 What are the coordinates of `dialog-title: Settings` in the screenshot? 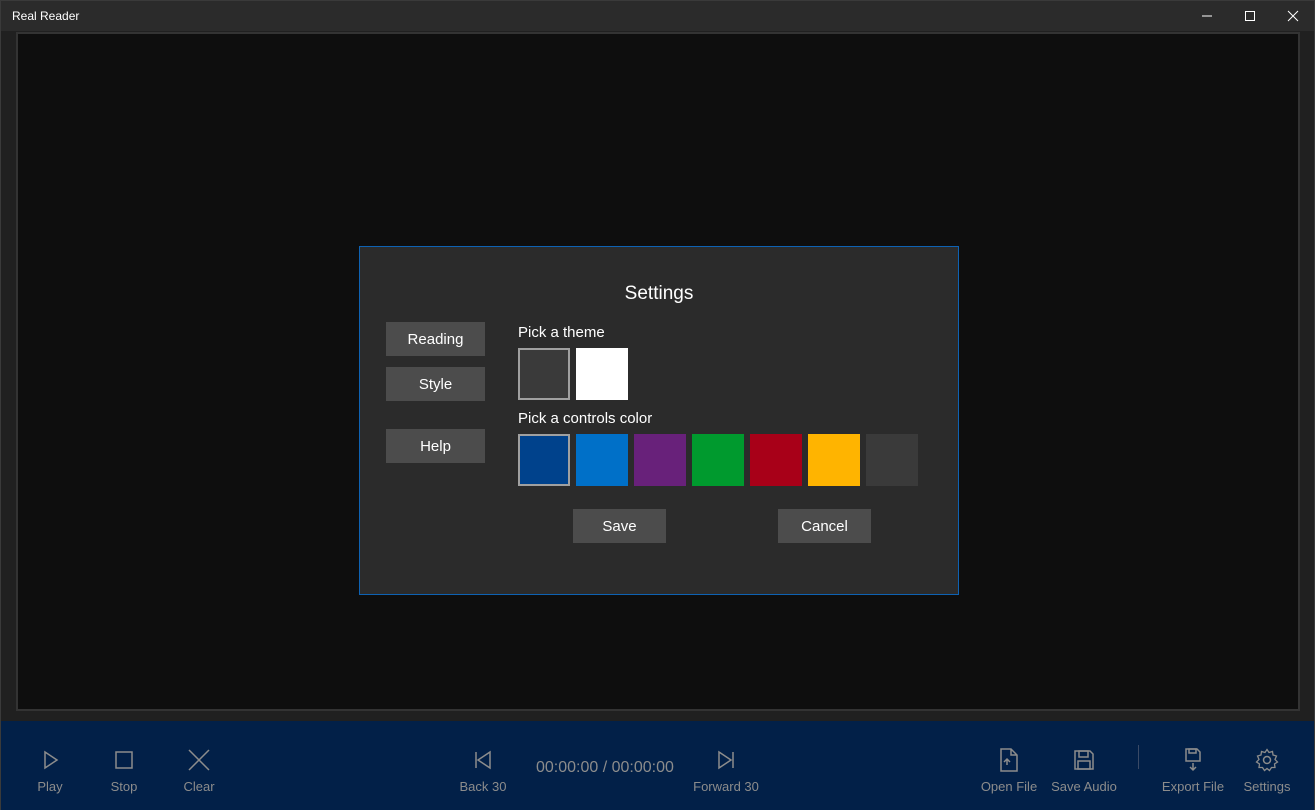 It's located at (659, 293).